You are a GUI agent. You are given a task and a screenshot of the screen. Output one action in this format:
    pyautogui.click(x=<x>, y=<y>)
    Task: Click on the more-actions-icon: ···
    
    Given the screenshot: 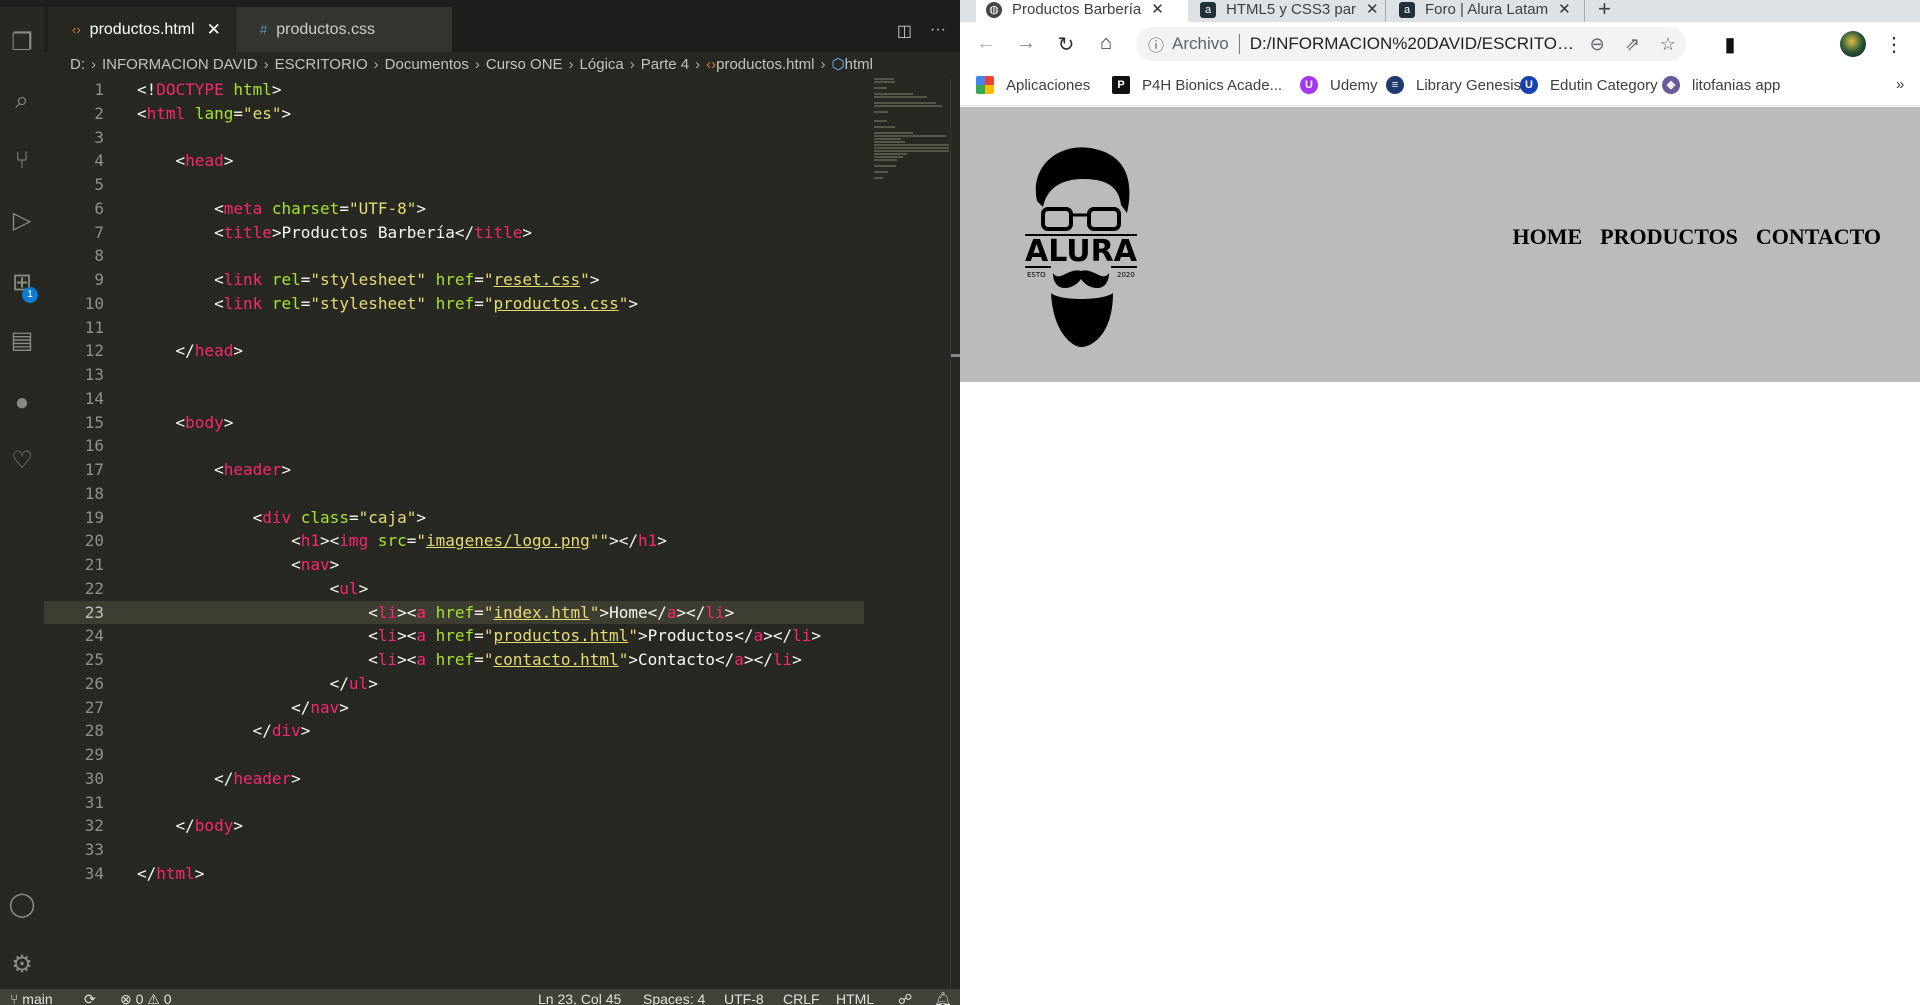 What is the action you would take?
    pyautogui.click(x=938, y=31)
    